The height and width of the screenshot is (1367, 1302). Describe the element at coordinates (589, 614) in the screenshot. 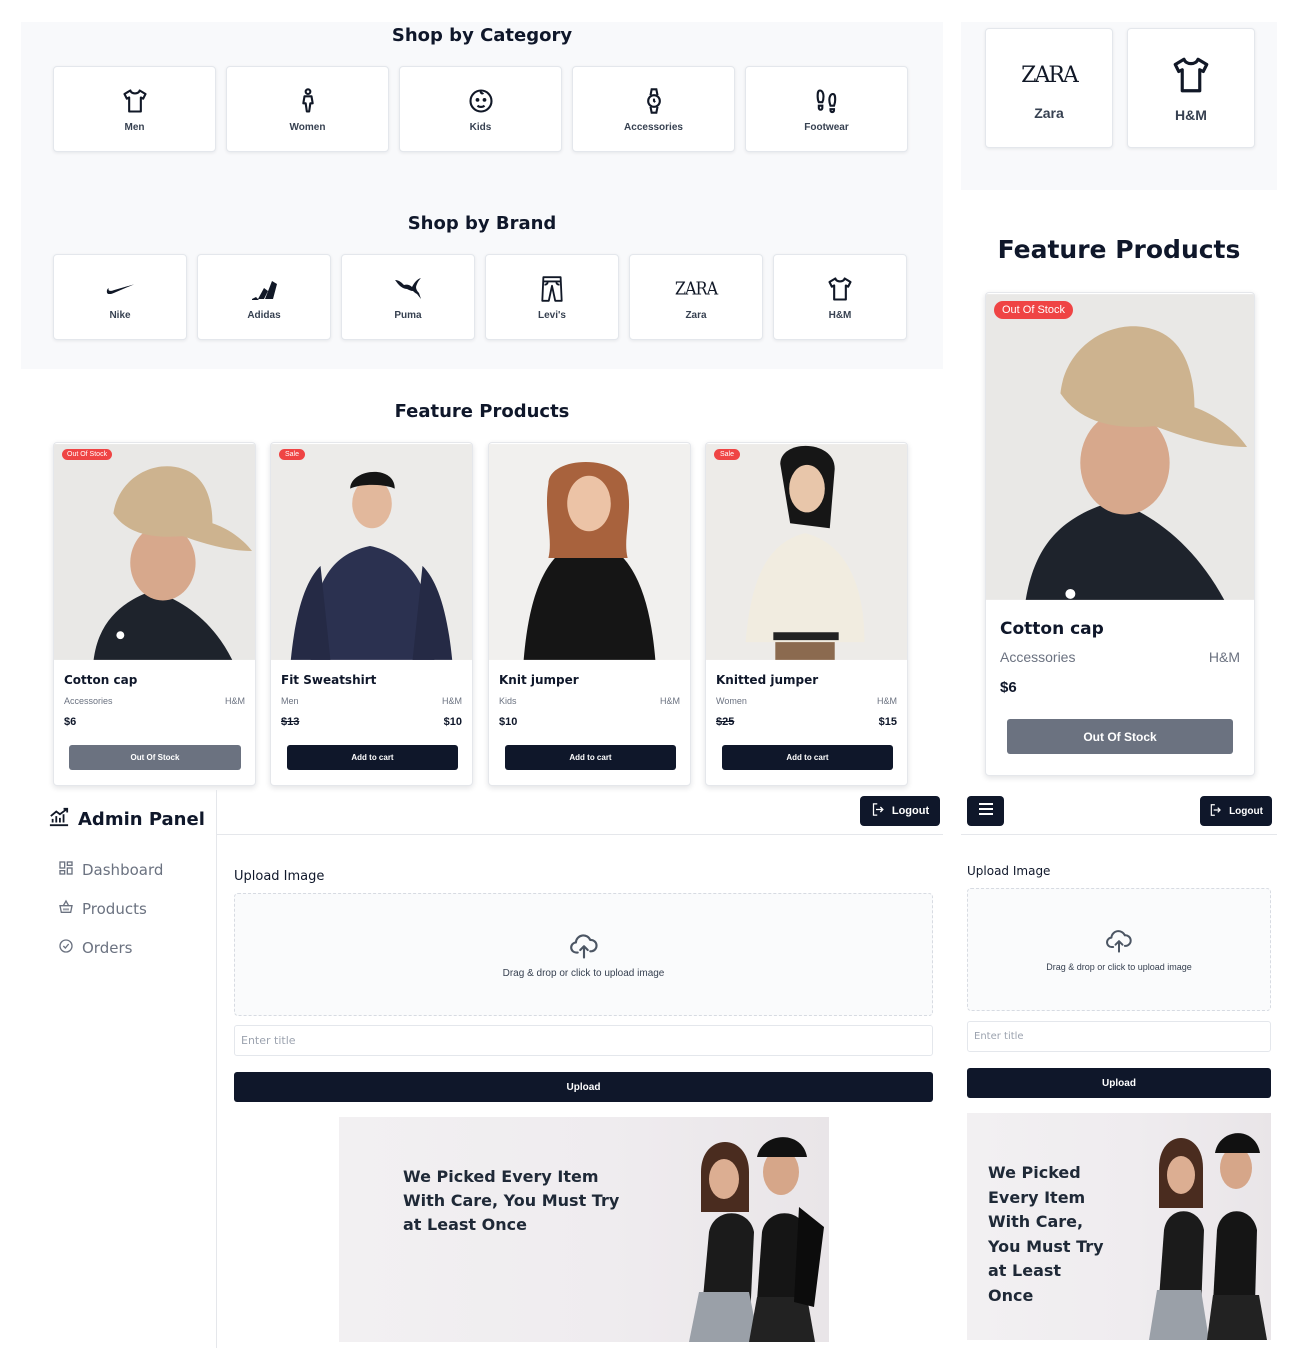

I see `product-card: Knit jumper Kids H&M $10 Add to cart` at that location.